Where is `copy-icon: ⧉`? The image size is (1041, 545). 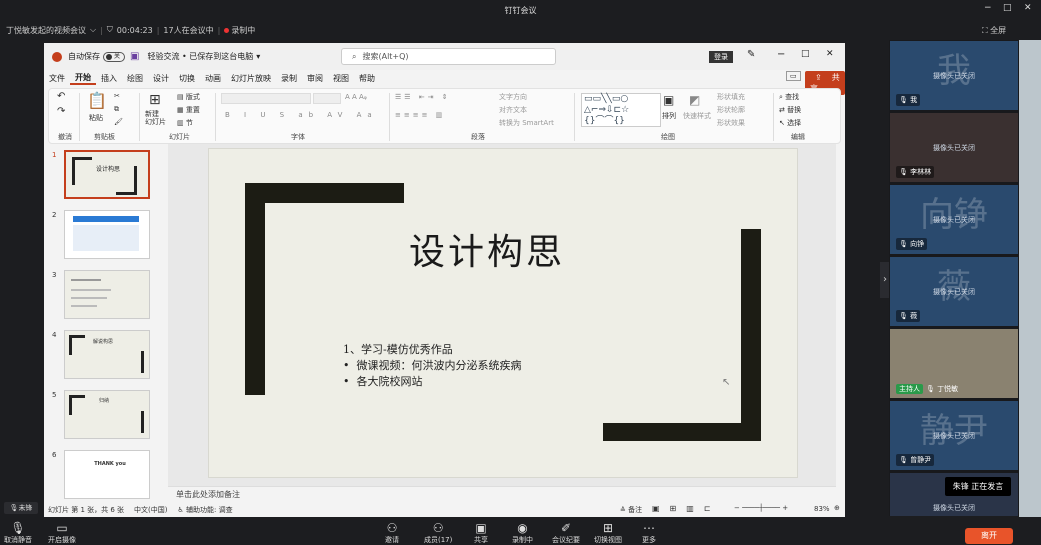
copy-icon: ⧉ is located at coordinates (116, 109).